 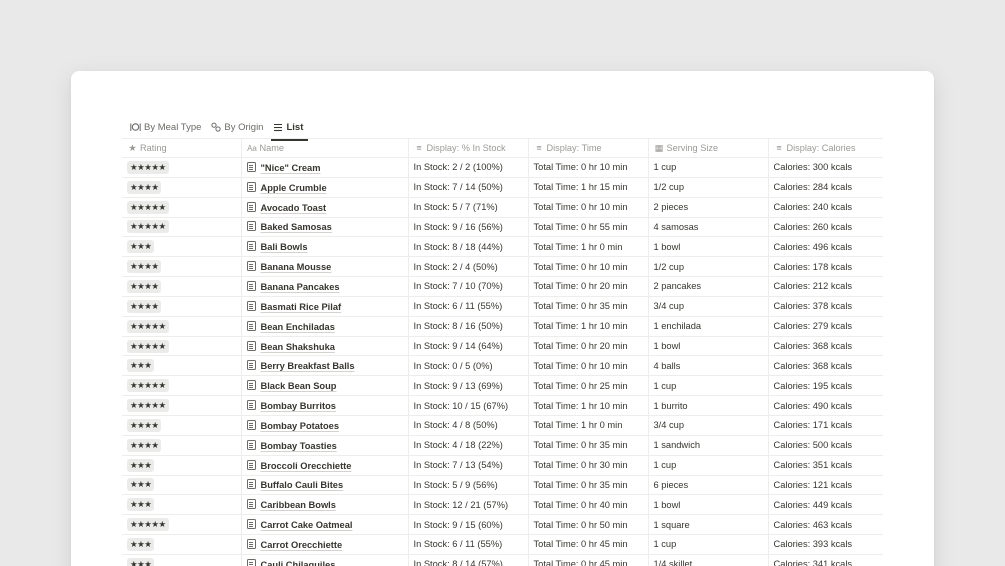 I want to click on name-cell: Carrot Cake Oatmeal, so click(x=325, y=525).